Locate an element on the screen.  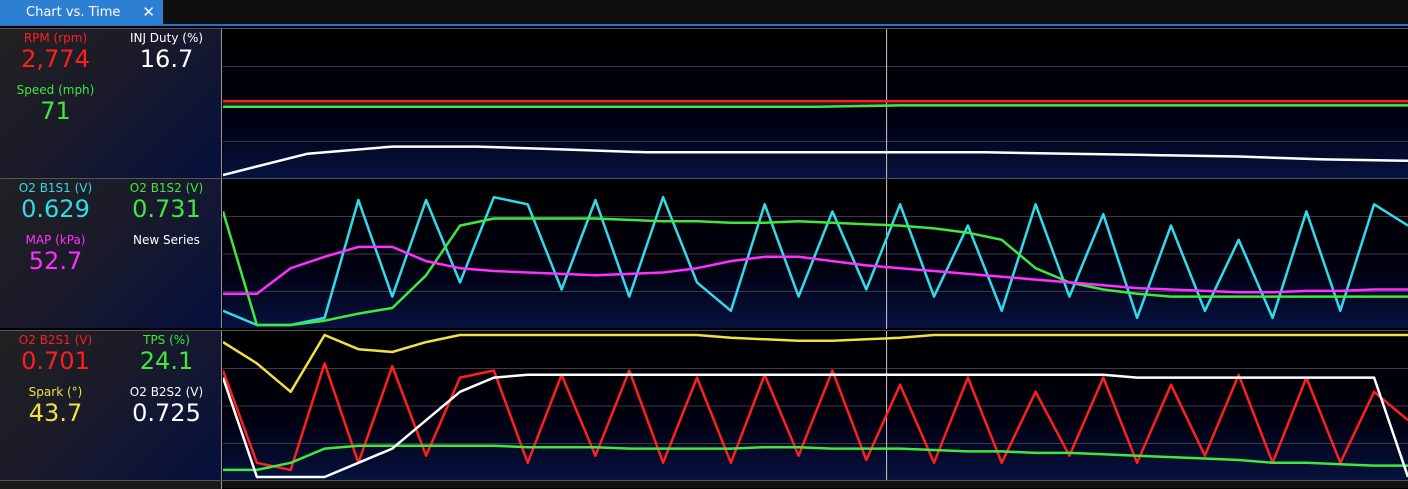
series-line-spark is located at coordinates (815, 363).